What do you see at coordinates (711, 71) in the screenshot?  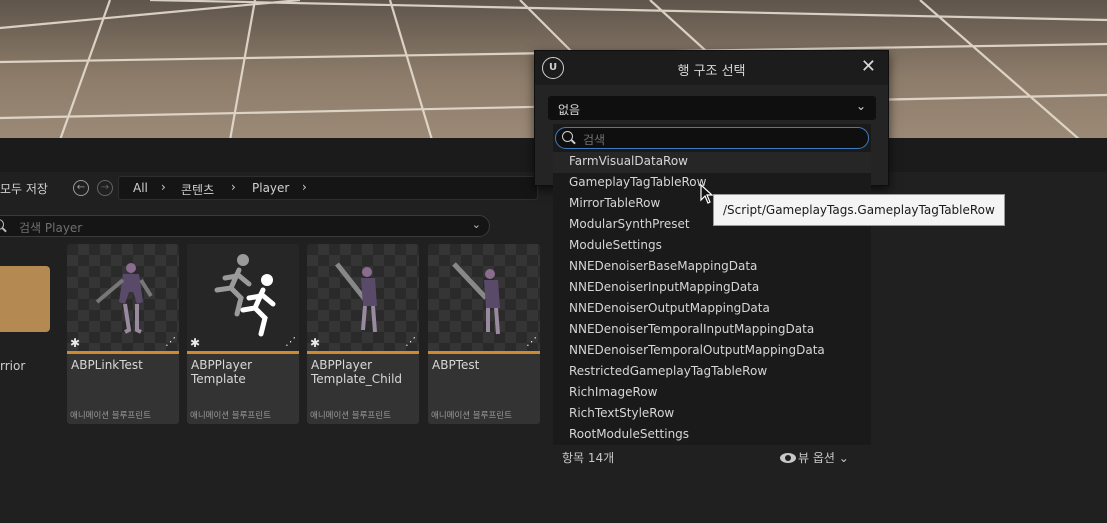 I see `dialog-title: 행 구조 선택` at bounding box center [711, 71].